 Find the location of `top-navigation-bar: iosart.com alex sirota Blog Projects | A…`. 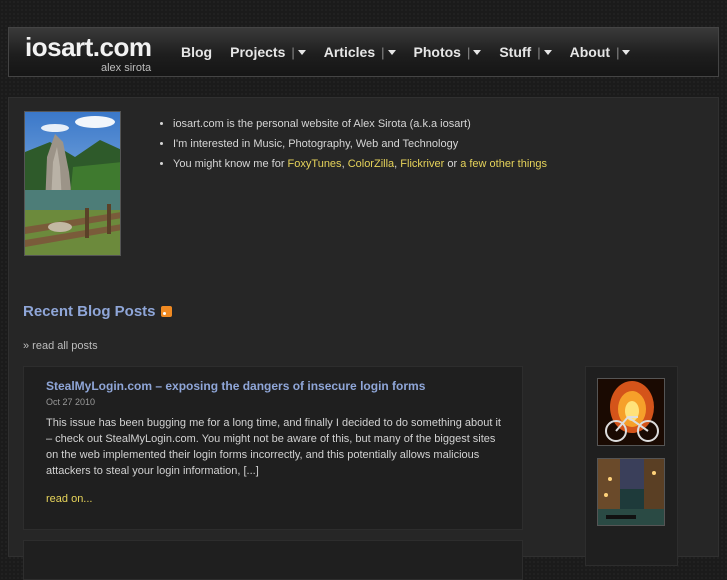

top-navigation-bar: iosart.com alex sirota Blog Projects | A… is located at coordinates (363, 52).